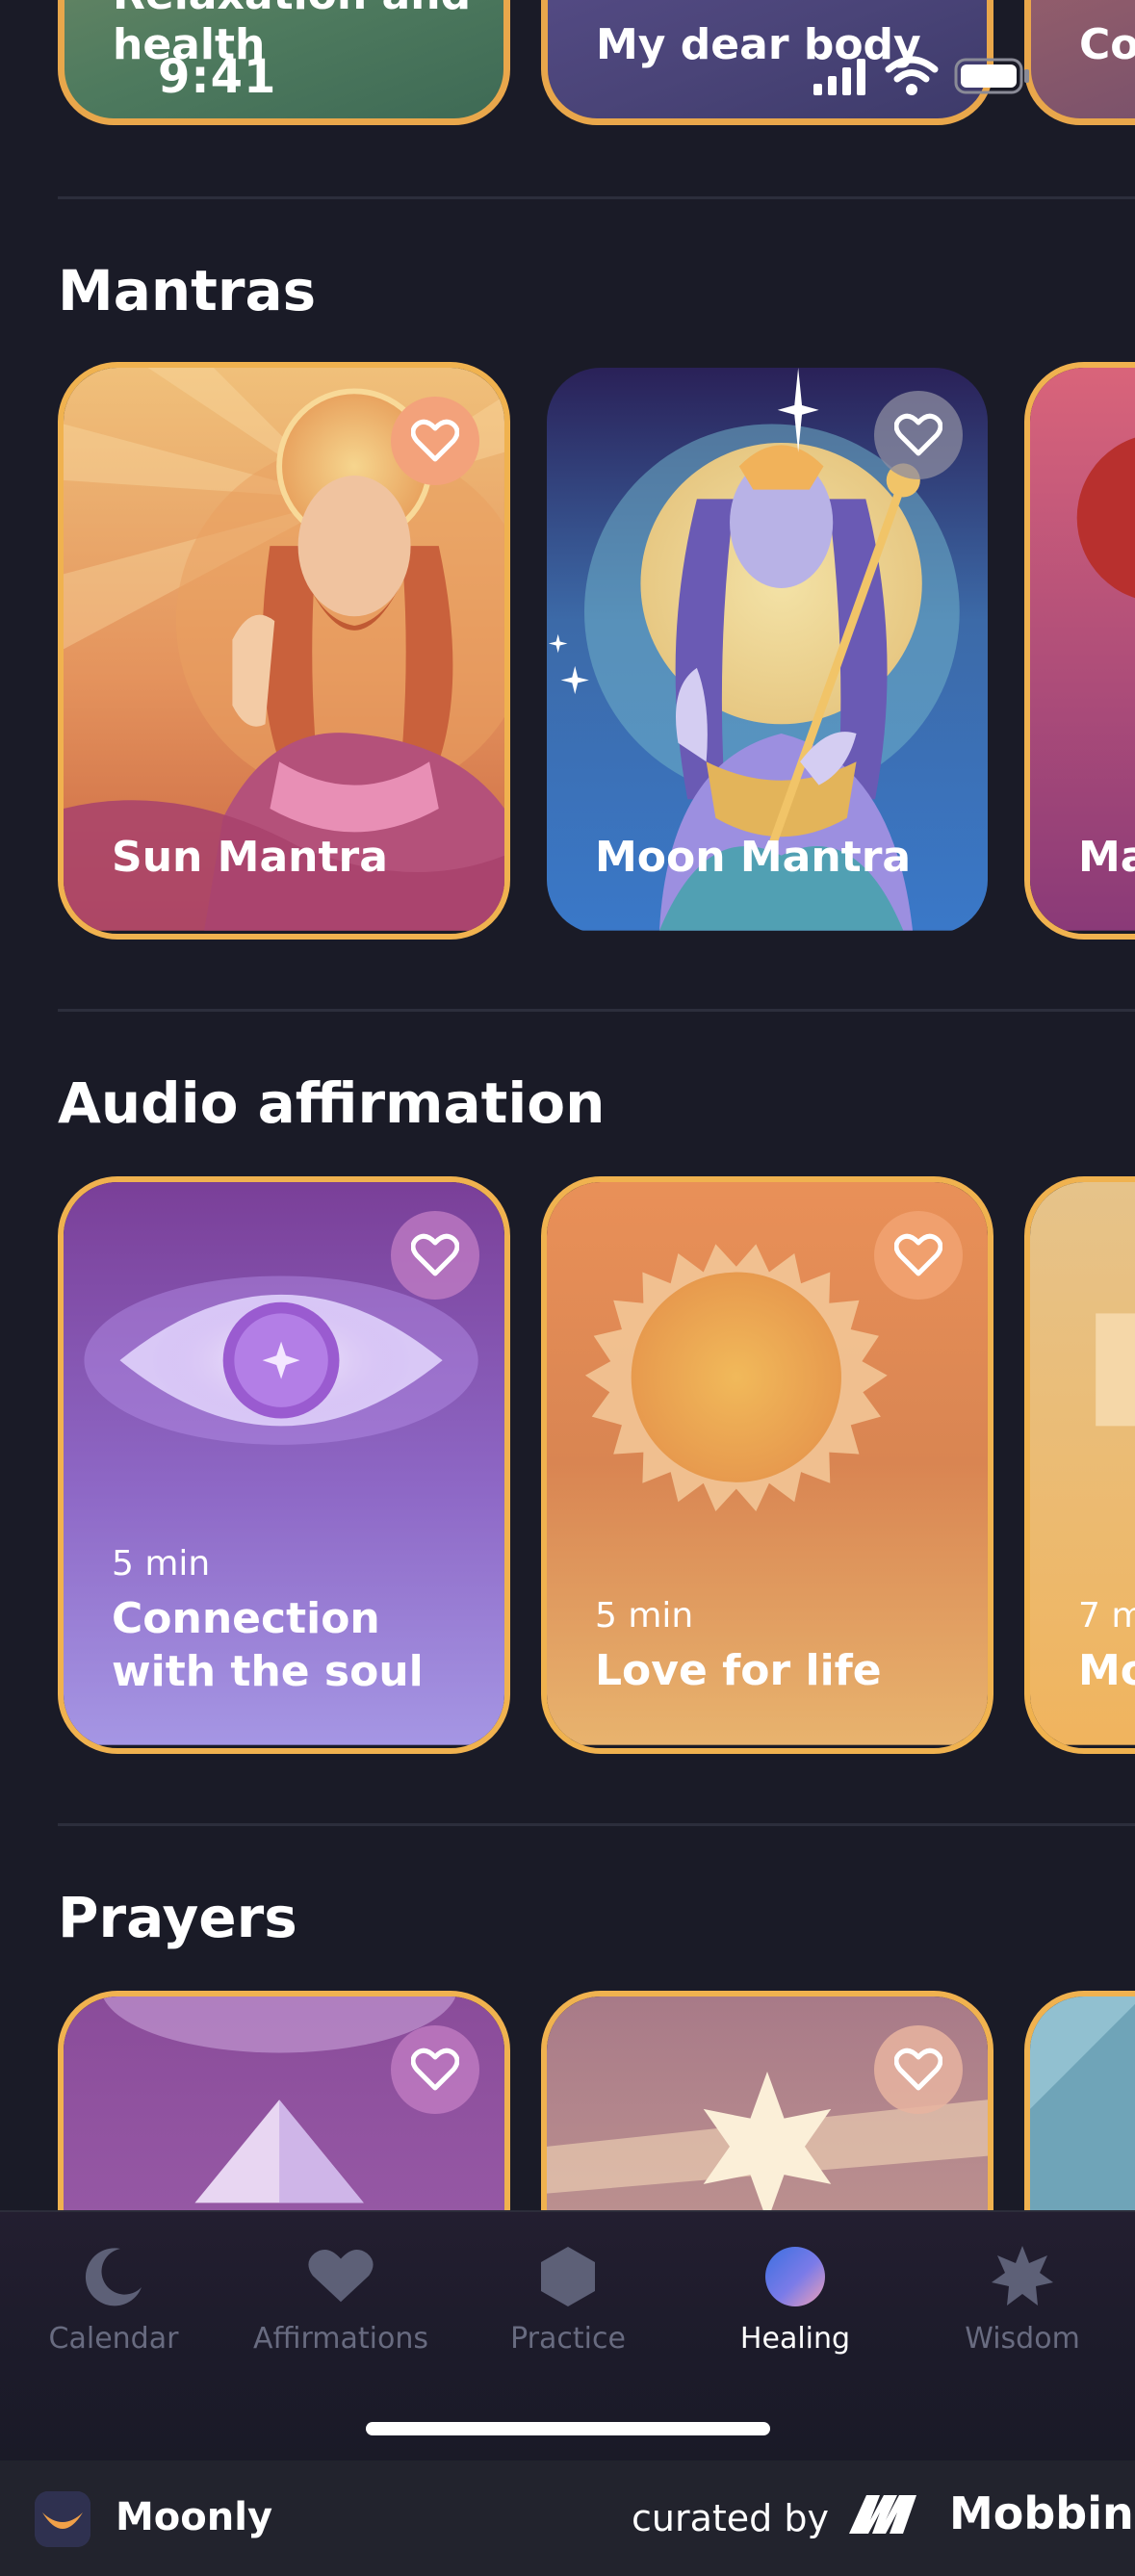 The width and height of the screenshot is (1135, 2576). I want to click on card-connection-with-the-soul: 5 min Connection with the soul, so click(284, 1465).